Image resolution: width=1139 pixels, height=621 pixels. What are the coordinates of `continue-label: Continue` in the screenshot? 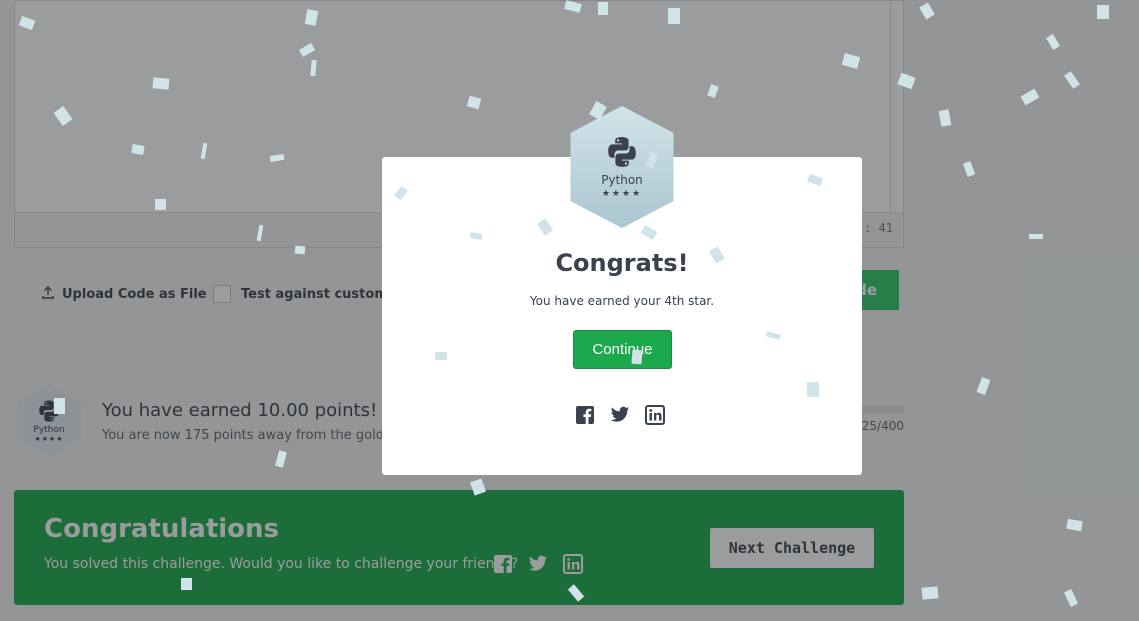 It's located at (622, 349).